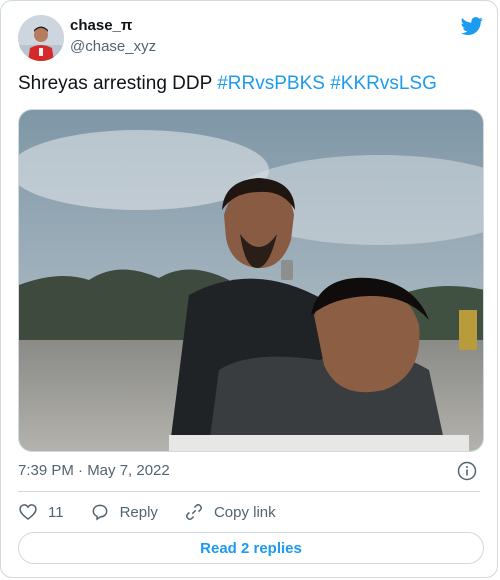 This screenshot has width=500, height=580. I want to click on like-button: 11, so click(41, 512).